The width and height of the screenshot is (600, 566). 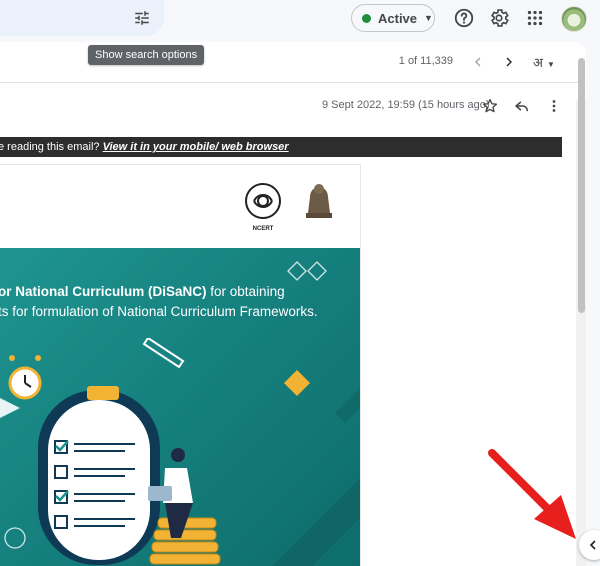 I want to click on status-label: Active, so click(x=398, y=18).